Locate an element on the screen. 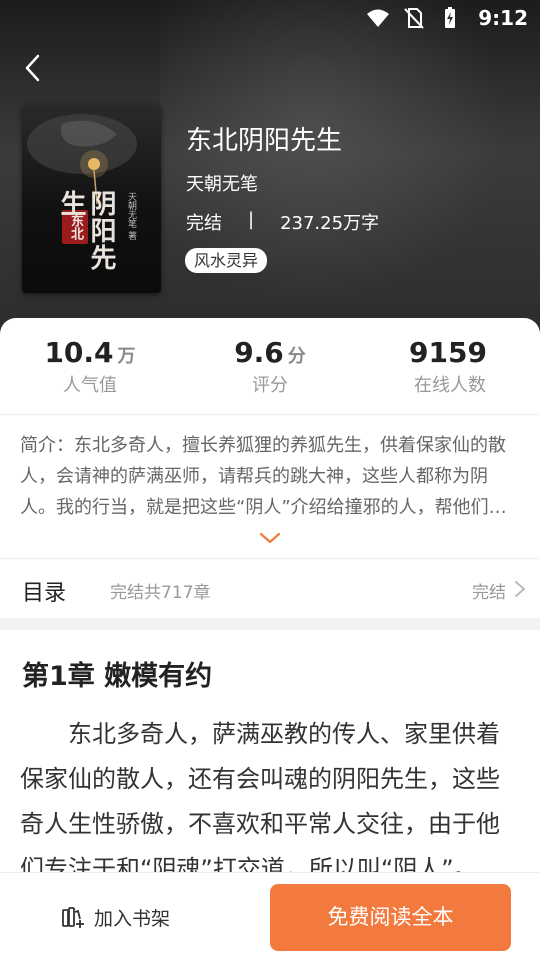 The image size is (540, 960). stat-value: 9159 is located at coordinates (448, 352).